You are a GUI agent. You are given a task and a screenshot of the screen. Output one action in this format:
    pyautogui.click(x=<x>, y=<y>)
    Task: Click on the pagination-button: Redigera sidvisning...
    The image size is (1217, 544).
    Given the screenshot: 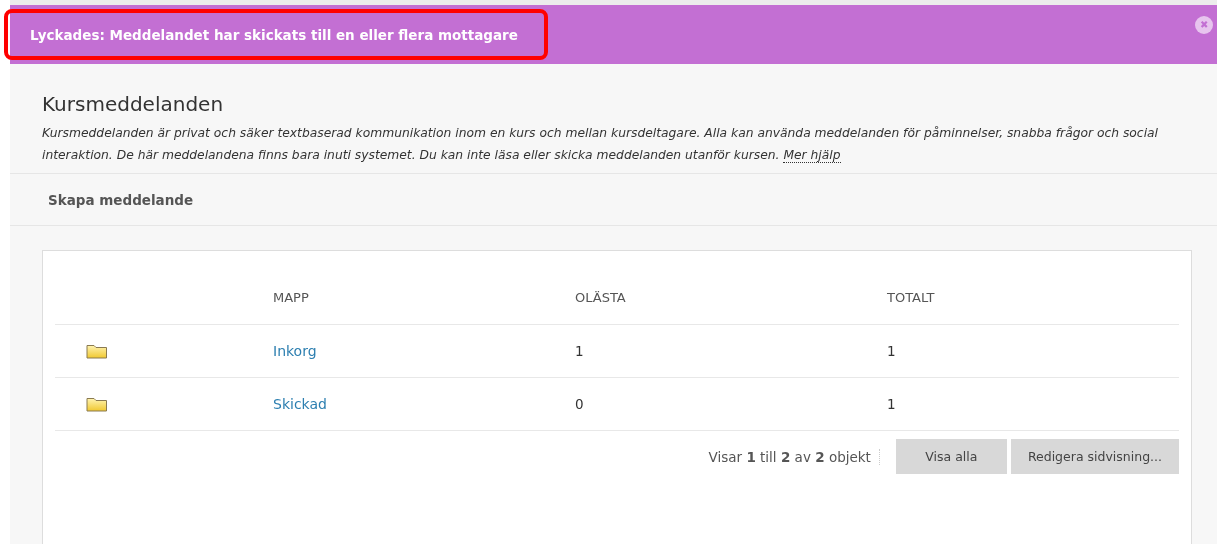 What is the action you would take?
    pyautogui.click(x=1094, y=456)
    